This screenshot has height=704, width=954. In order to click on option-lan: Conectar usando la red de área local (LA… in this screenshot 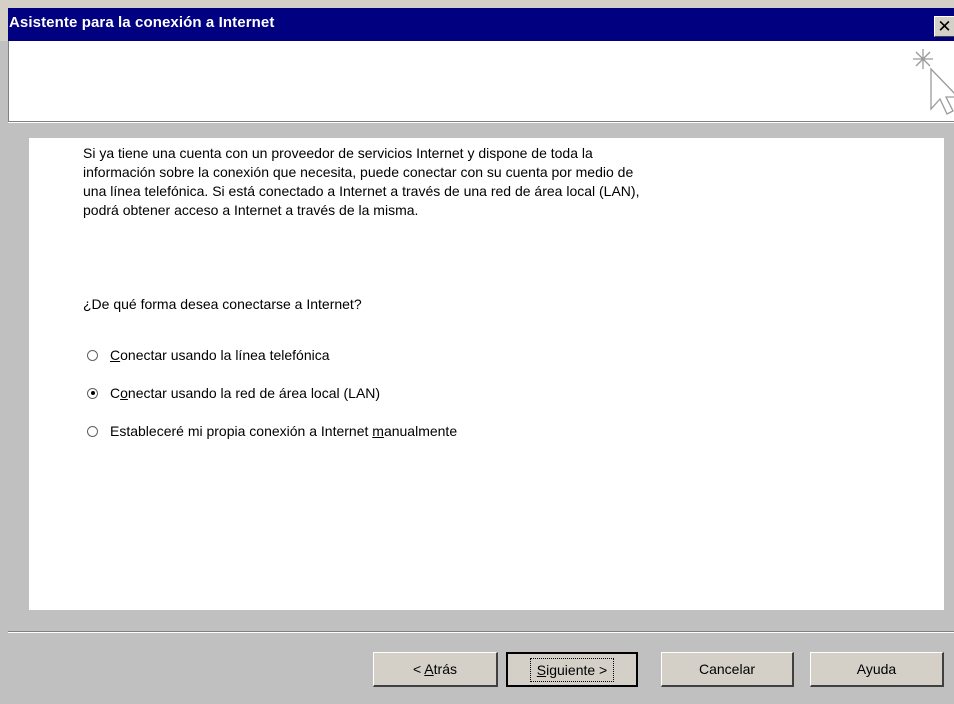, I will do `click(233, 393)`.